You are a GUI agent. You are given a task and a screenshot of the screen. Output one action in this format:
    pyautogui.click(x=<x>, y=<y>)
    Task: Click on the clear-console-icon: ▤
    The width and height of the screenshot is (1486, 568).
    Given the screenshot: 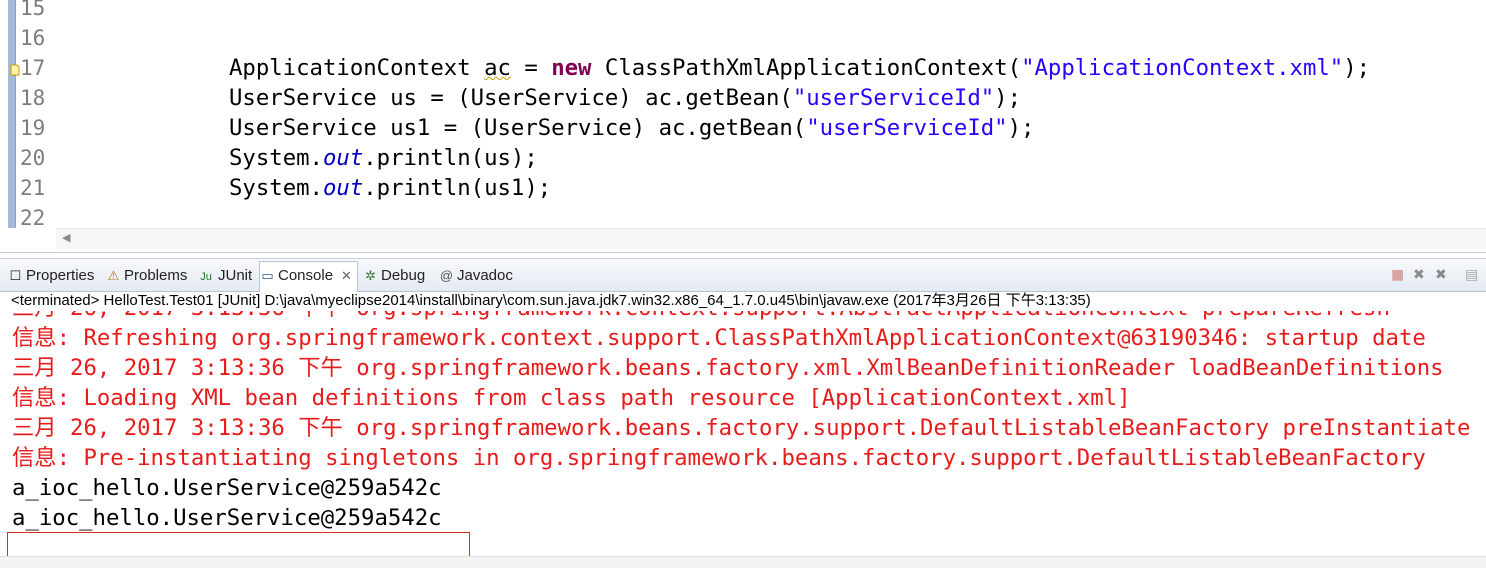 What is the action you would take?
    pyautogui.click(x=1471, y=275)
    